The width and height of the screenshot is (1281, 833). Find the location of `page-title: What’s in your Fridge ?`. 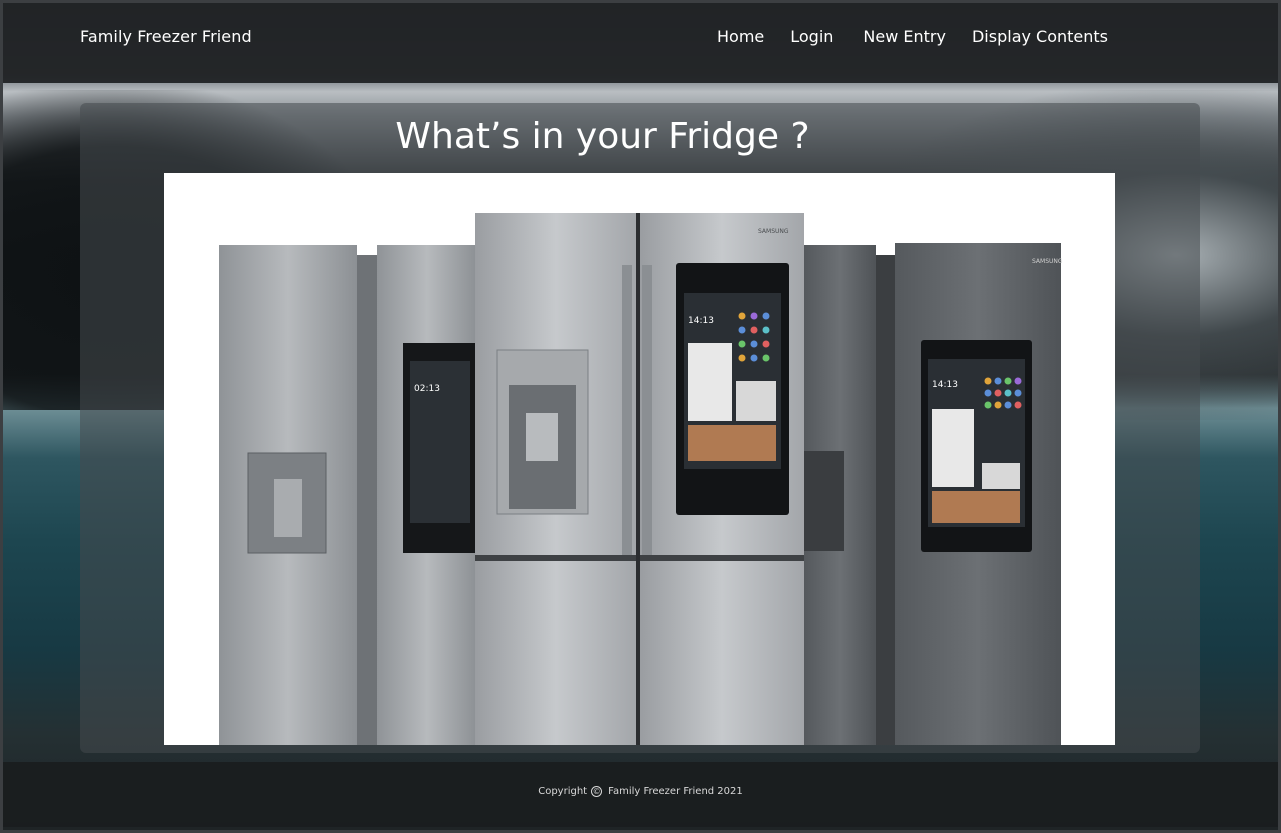

page-title: What’s in your Fridge ? is located at coordinates (602, 136).